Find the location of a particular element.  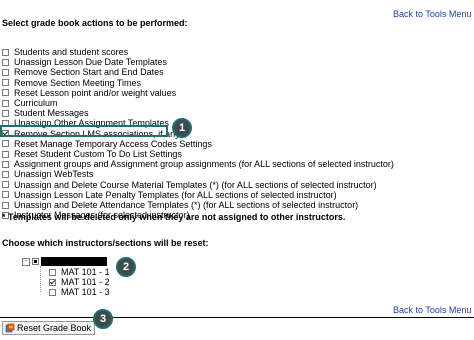

option-label: Reset Lesson point and/or weight values is located at coordinates (95, 92).